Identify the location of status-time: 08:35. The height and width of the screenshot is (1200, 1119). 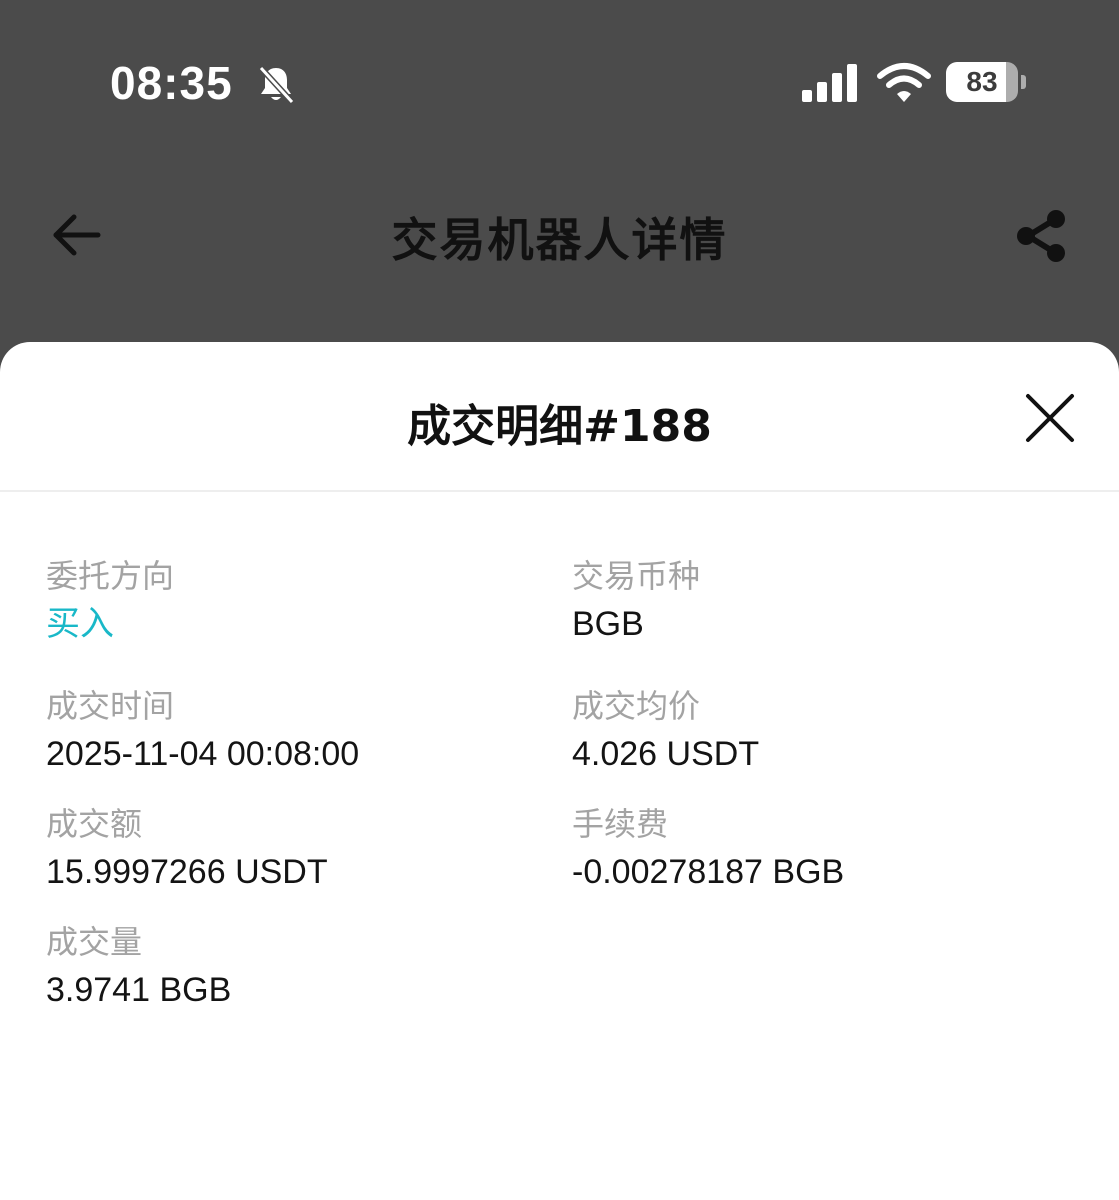
(171, 83).